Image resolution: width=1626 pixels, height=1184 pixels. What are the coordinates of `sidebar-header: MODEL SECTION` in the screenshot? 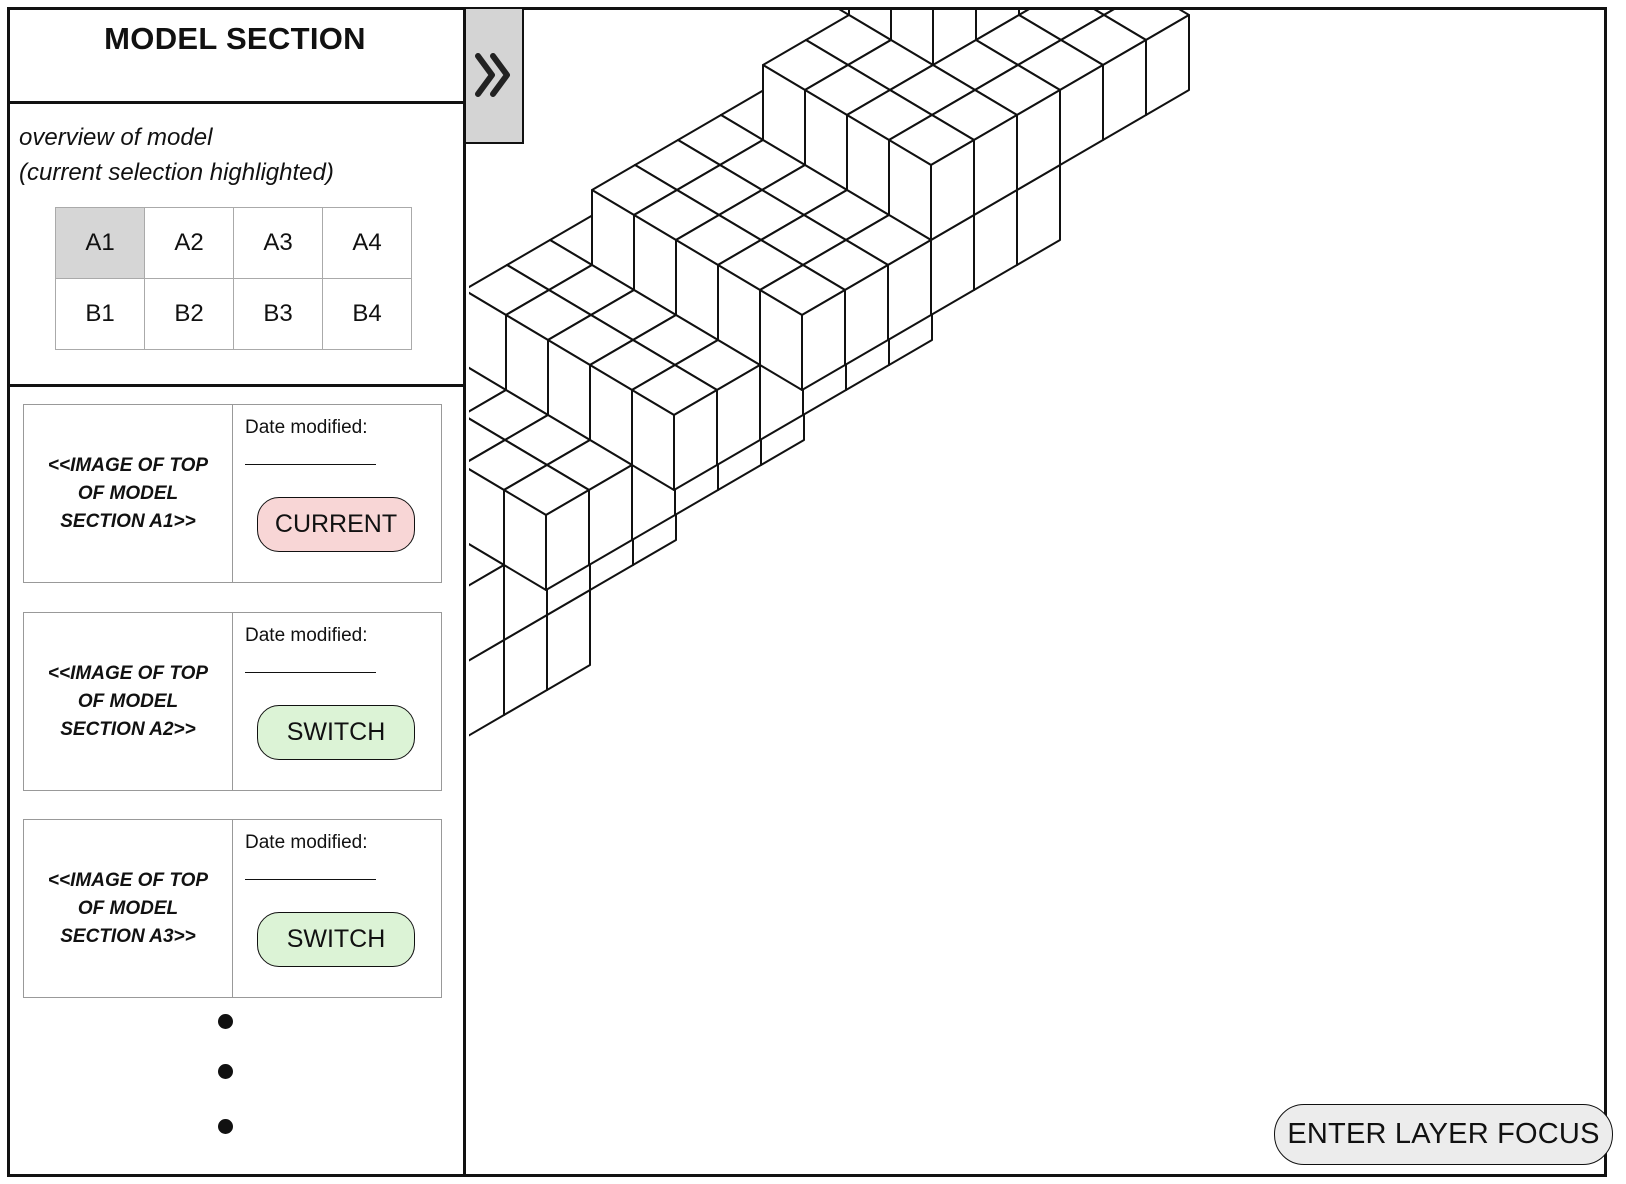 It's located at (235, 55).